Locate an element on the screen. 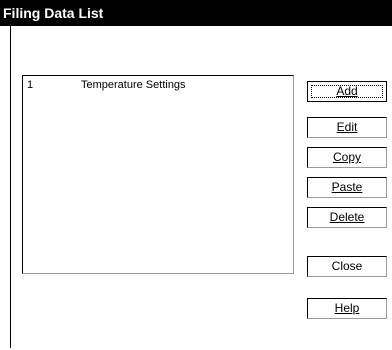  list-item-number: 1 is located at coordinates (30, 85).